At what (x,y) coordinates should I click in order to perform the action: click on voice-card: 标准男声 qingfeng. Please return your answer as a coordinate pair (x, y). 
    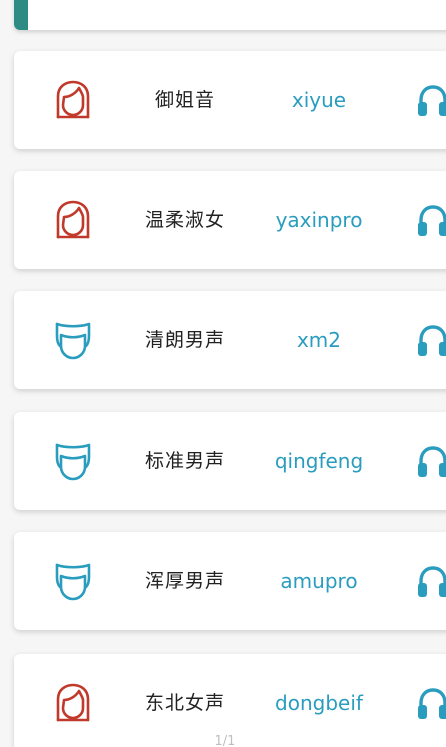
    Looking at the image, I should click on (230, 461).